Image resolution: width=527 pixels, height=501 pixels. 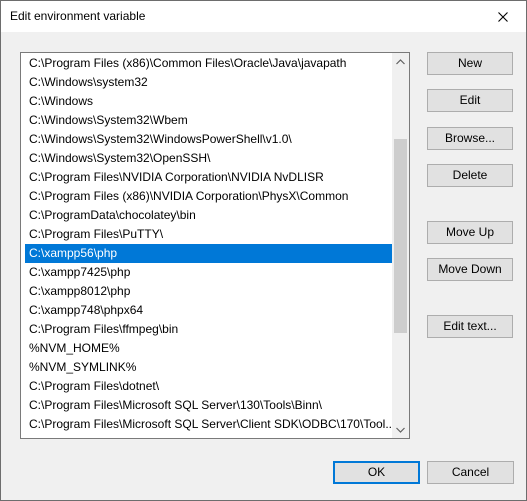 I want to click on close-icon, so click(x=503, y=16).